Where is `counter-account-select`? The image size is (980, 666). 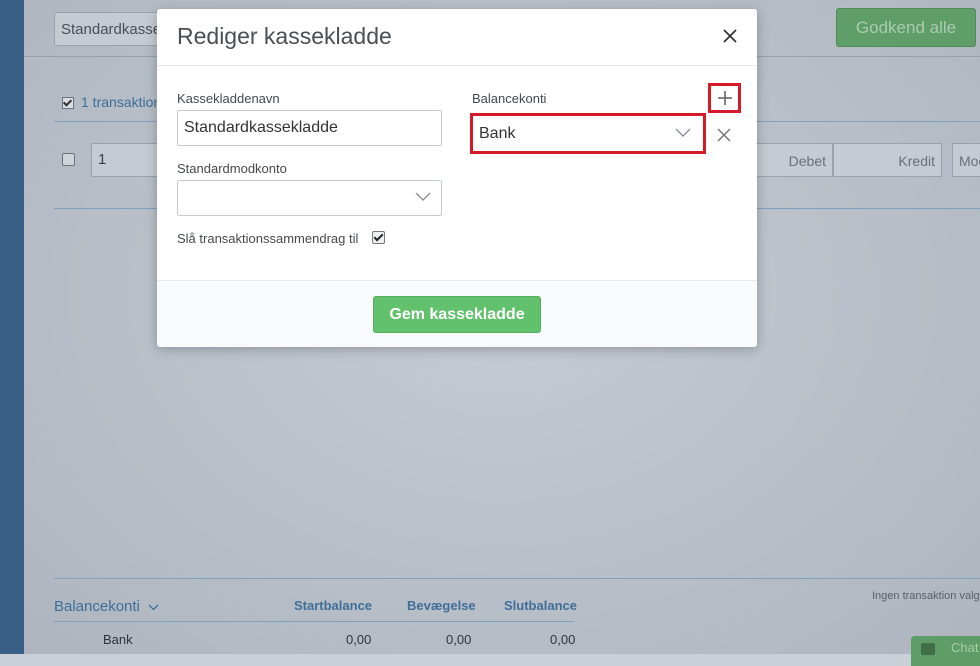
counter-account-select is located at coordinates (309, 198).